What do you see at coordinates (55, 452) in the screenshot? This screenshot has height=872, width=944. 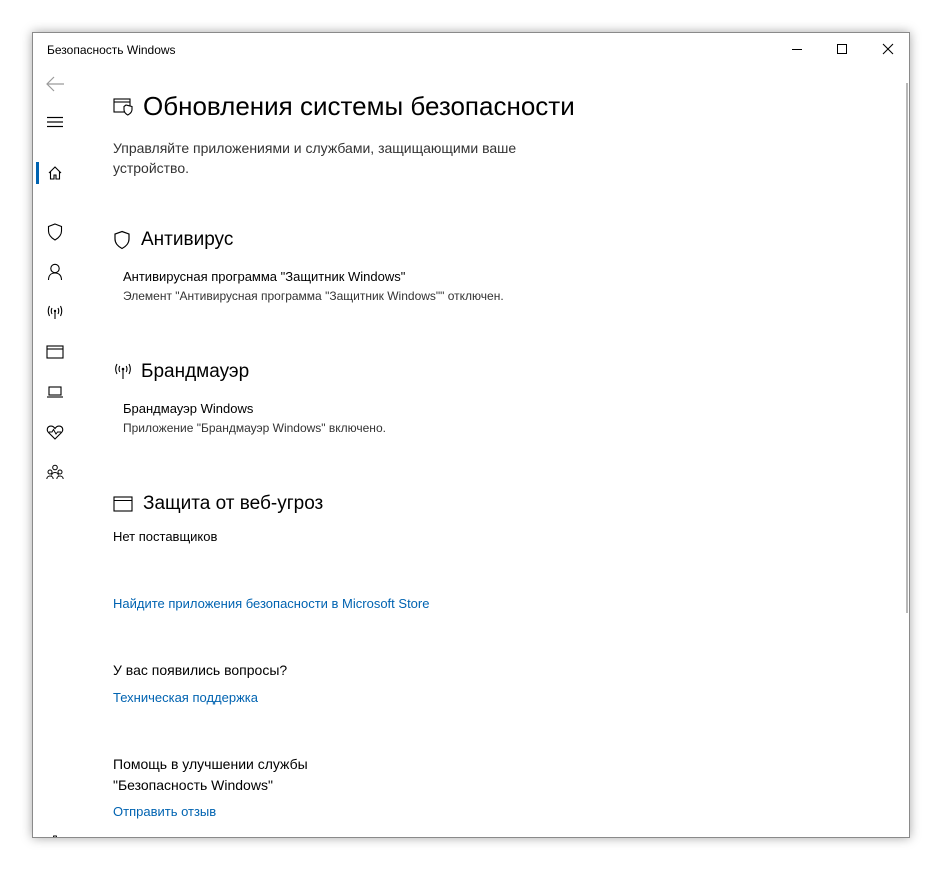 I see `sidebar` at bounding box center [55, 452].